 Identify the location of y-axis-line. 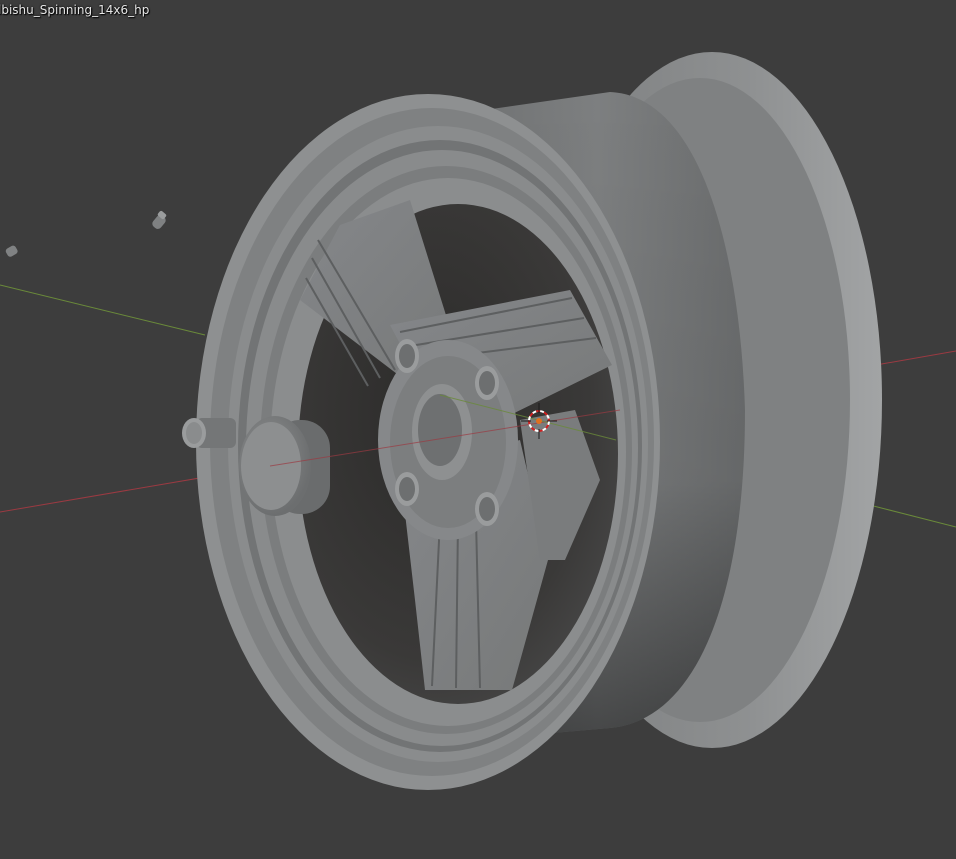
(103, 310).